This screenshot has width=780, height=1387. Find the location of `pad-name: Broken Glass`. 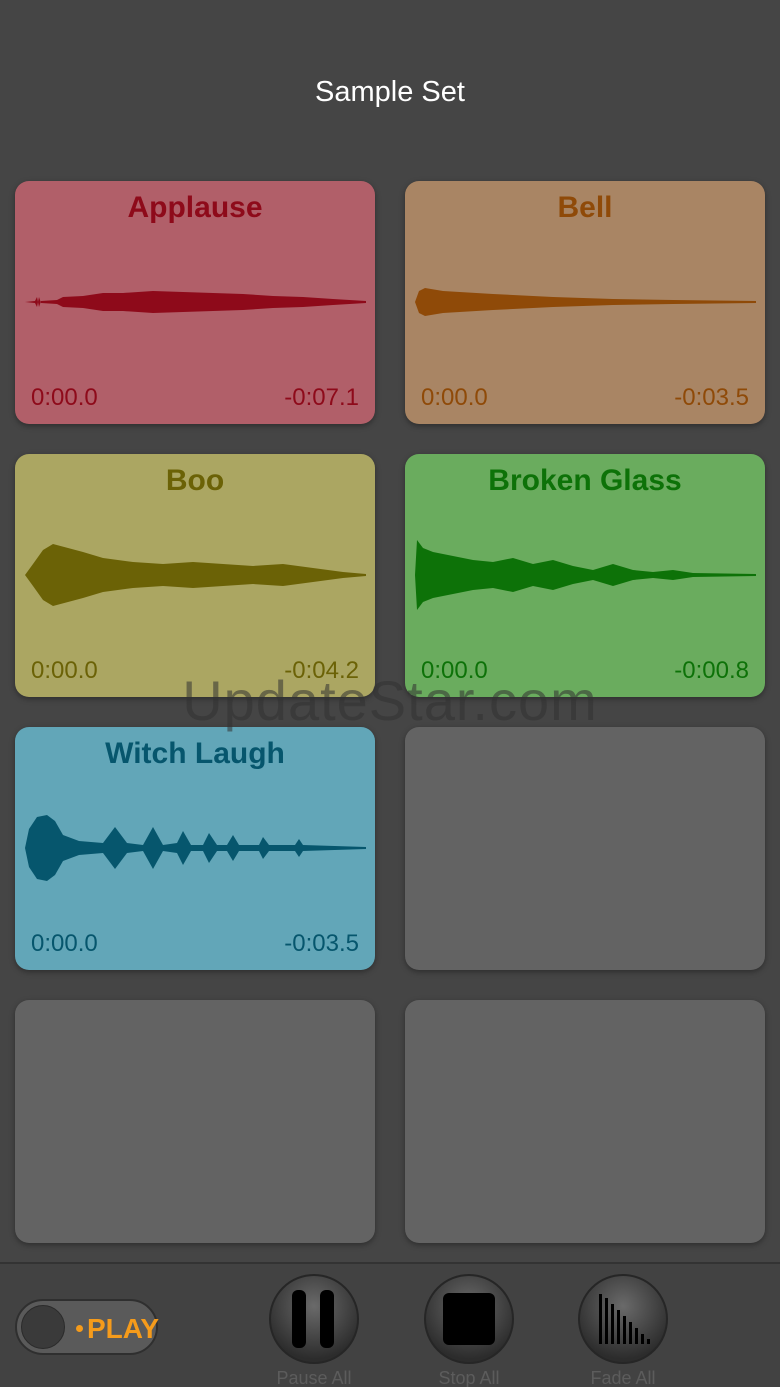

pad-name: Broken Glass is located at coordinates (585, 480).